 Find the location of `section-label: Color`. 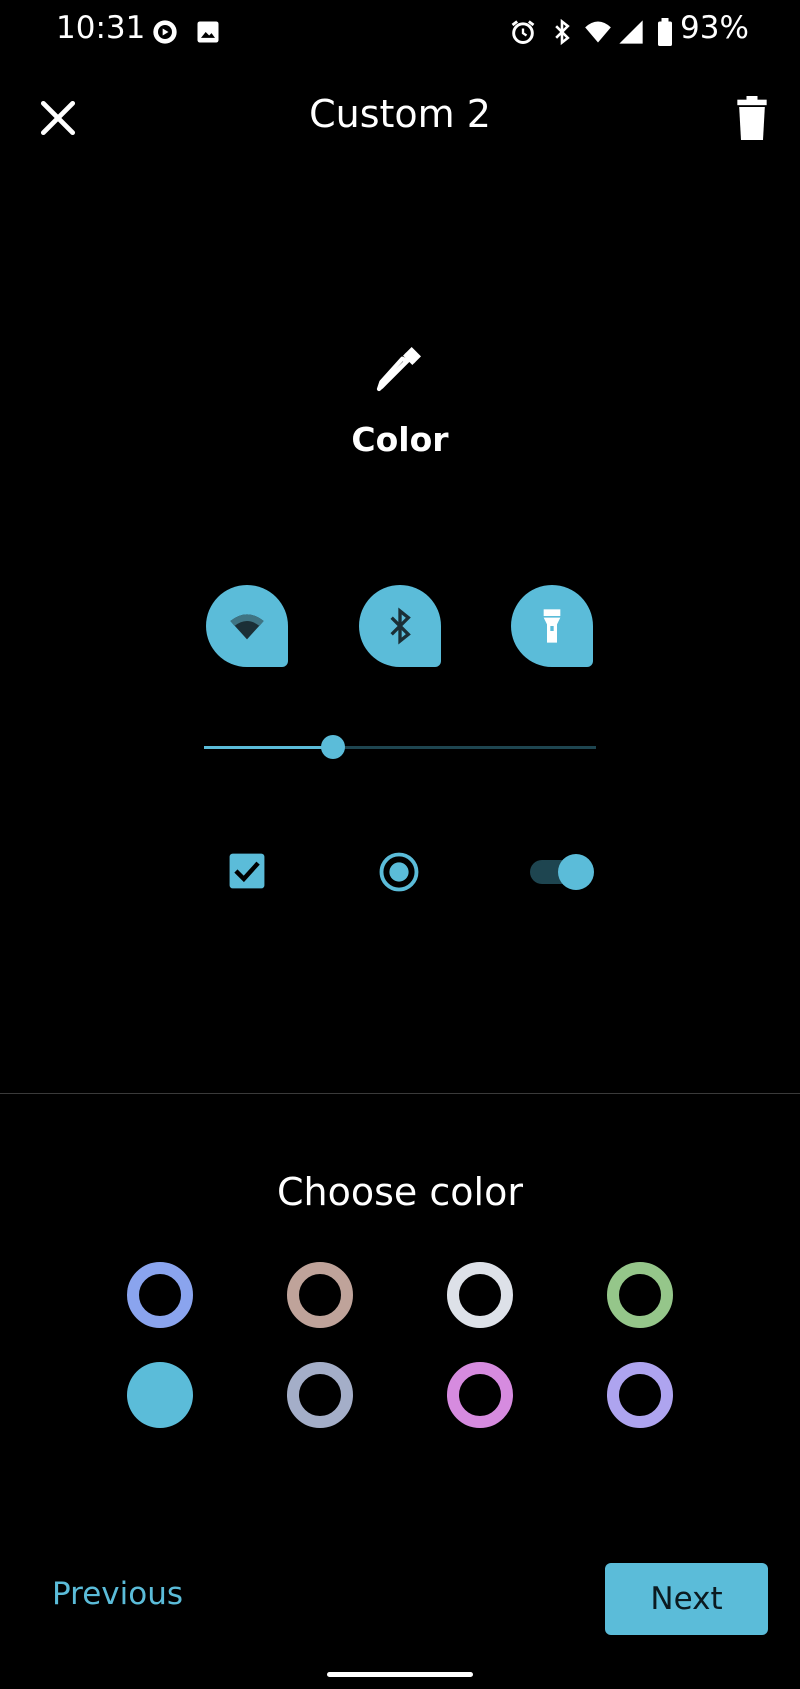

section-label: Color is located at coordinates (400, 439).